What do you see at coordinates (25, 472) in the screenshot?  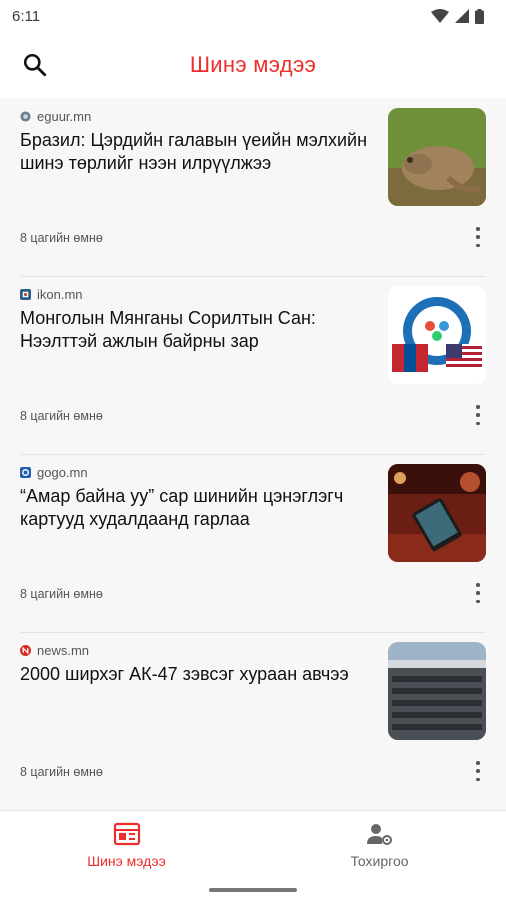 I see `gogo-logo-icon` at bounding box center [25, 472].